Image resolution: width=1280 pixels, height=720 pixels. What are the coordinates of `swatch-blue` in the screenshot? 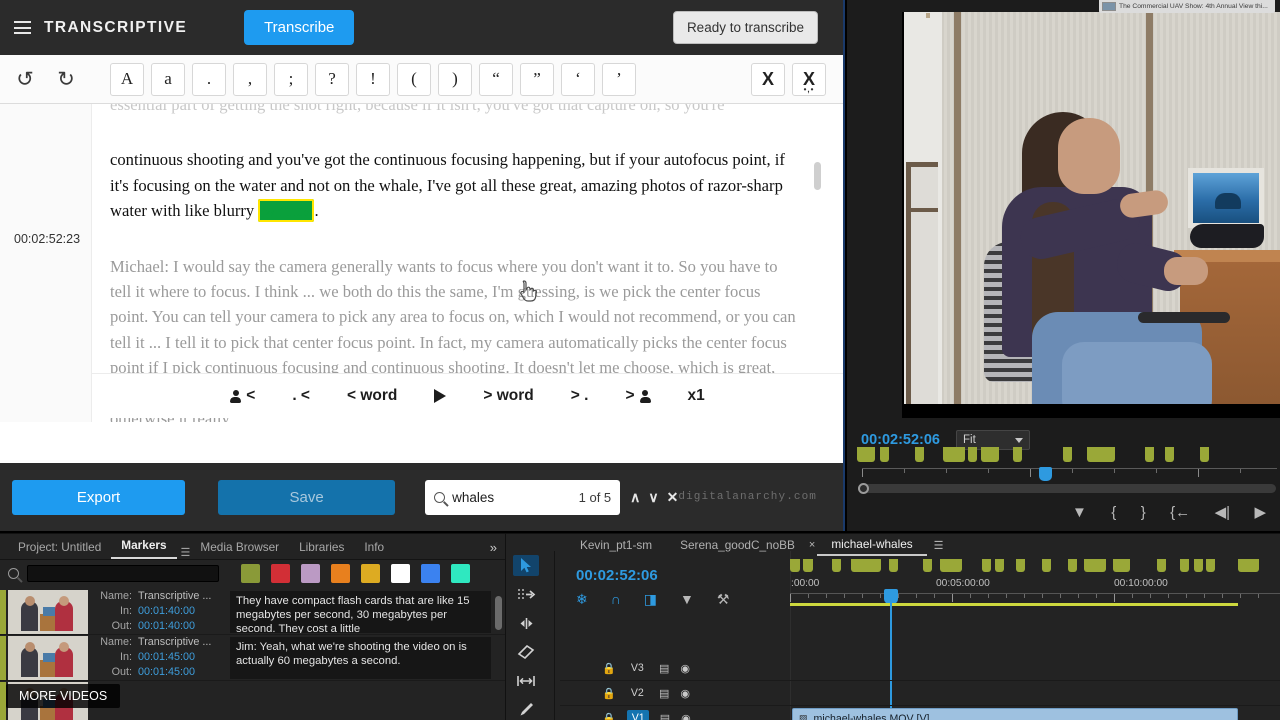 It's located at (430, 573).